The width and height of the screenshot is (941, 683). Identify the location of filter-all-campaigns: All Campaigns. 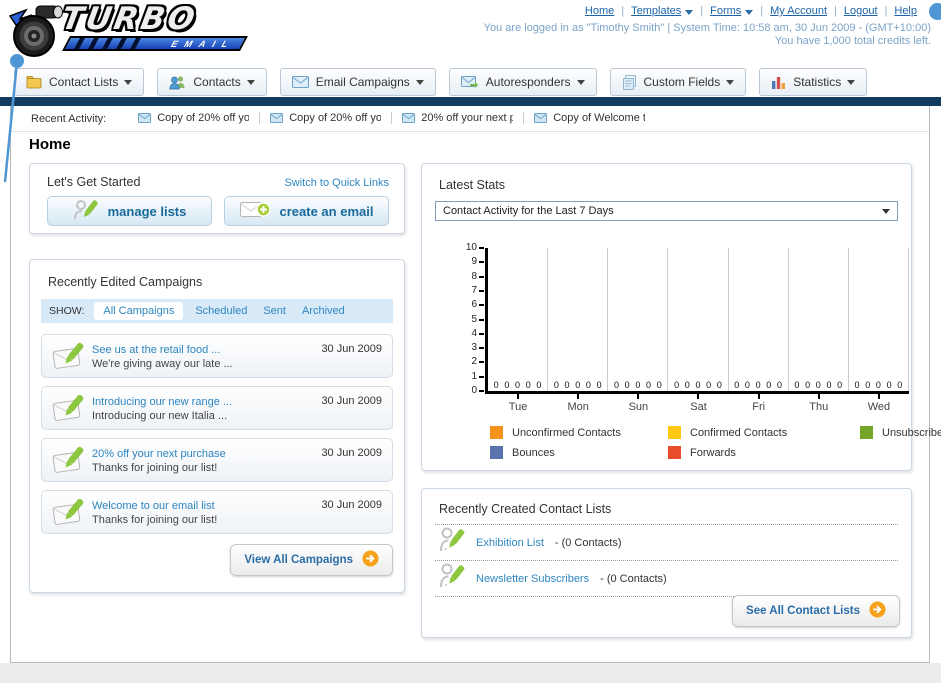
(139, 311).